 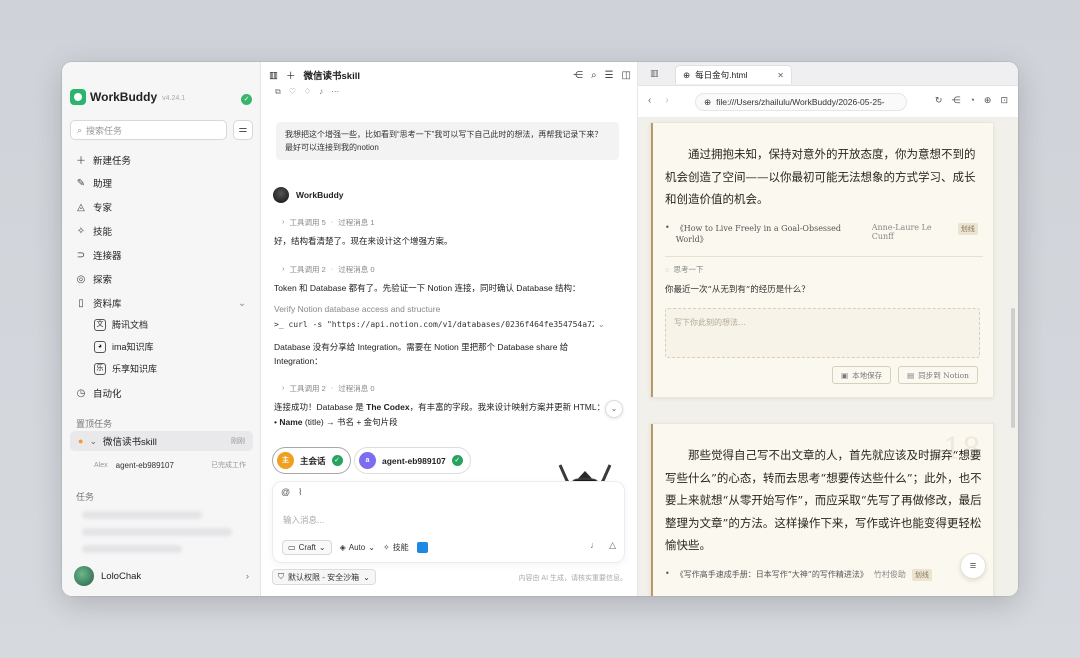 What do you see at coordinates (328, 222) in the screenshot?
I see `tool-step: › 工具调用 5 · 过程消息 1` at bounding box center [328, 222].